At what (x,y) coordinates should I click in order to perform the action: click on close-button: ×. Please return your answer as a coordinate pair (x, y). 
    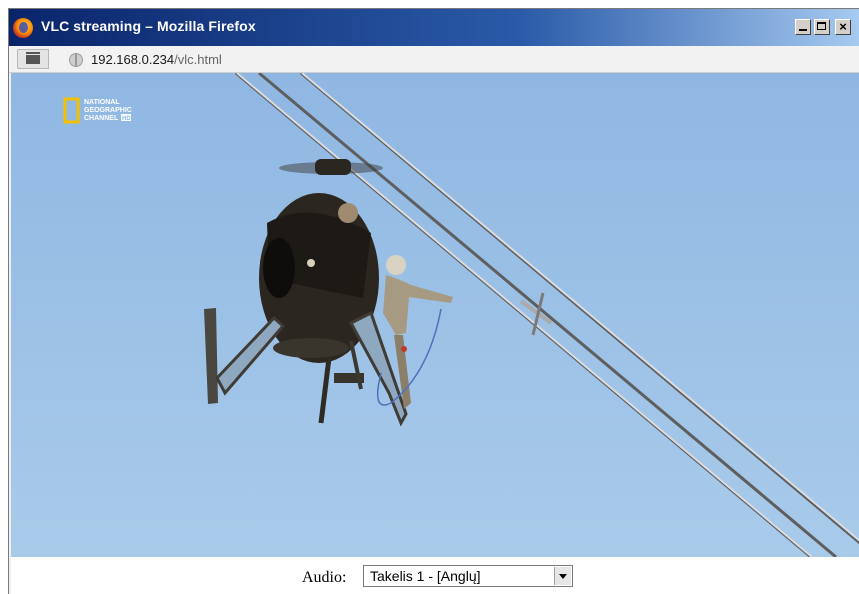
    Looking at the image, I should click on (843, 27).